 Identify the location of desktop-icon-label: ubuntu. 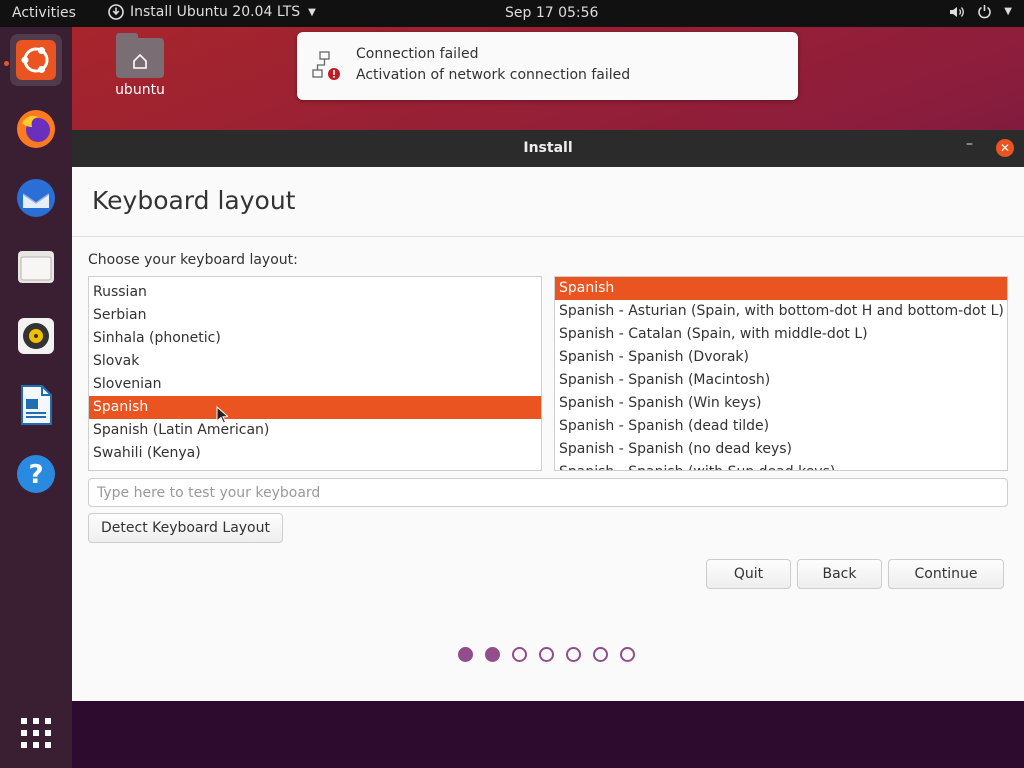
(140, 90).